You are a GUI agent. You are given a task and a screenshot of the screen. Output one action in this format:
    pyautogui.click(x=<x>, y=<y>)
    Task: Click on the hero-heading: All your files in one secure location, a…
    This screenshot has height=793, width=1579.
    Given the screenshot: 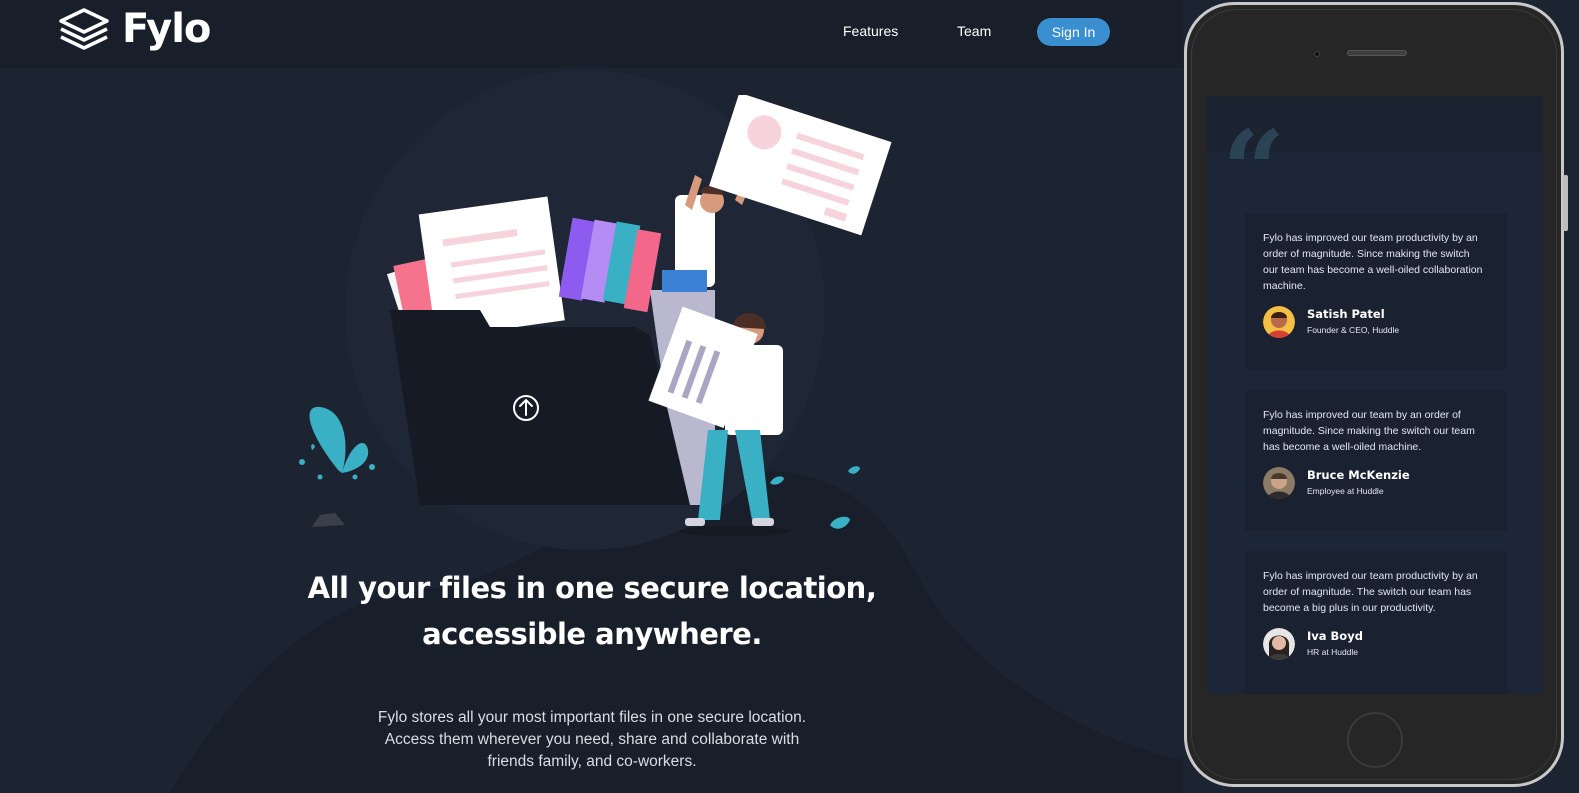 What is the action you would take?
    pyautogui.click(x=592, y=611)
    